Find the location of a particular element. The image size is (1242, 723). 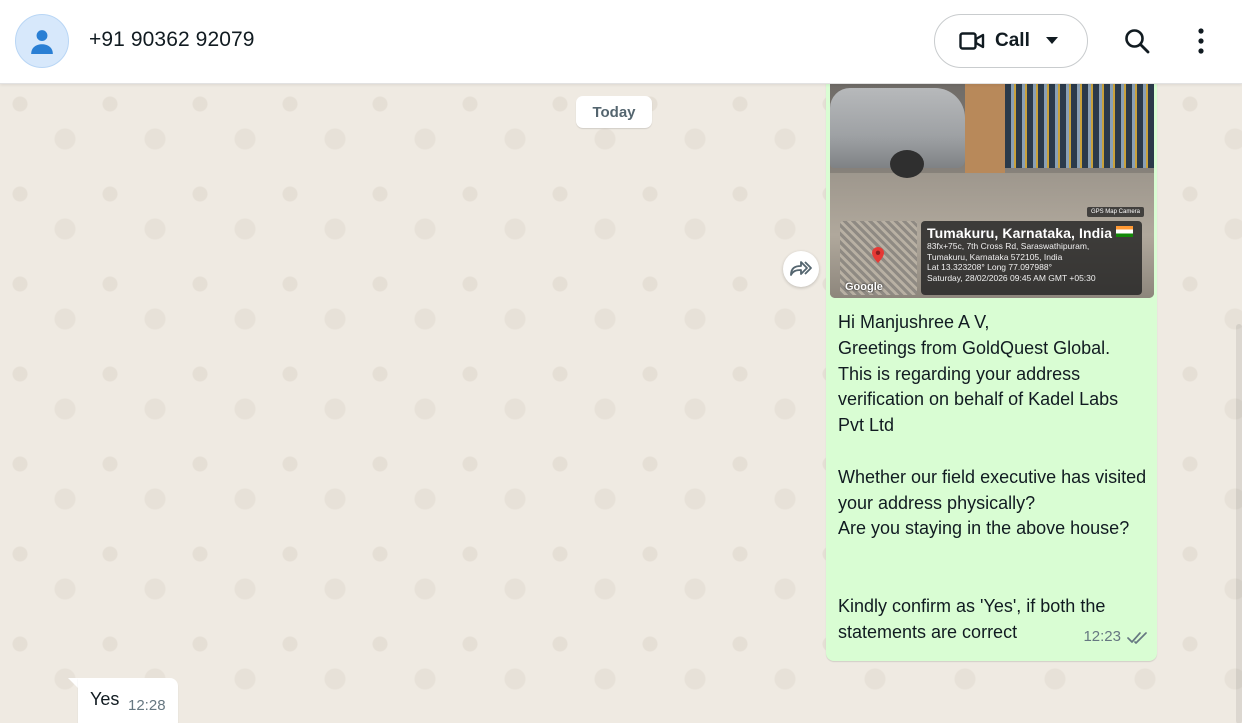

photo-gate is located at coordinates (1079, 126).